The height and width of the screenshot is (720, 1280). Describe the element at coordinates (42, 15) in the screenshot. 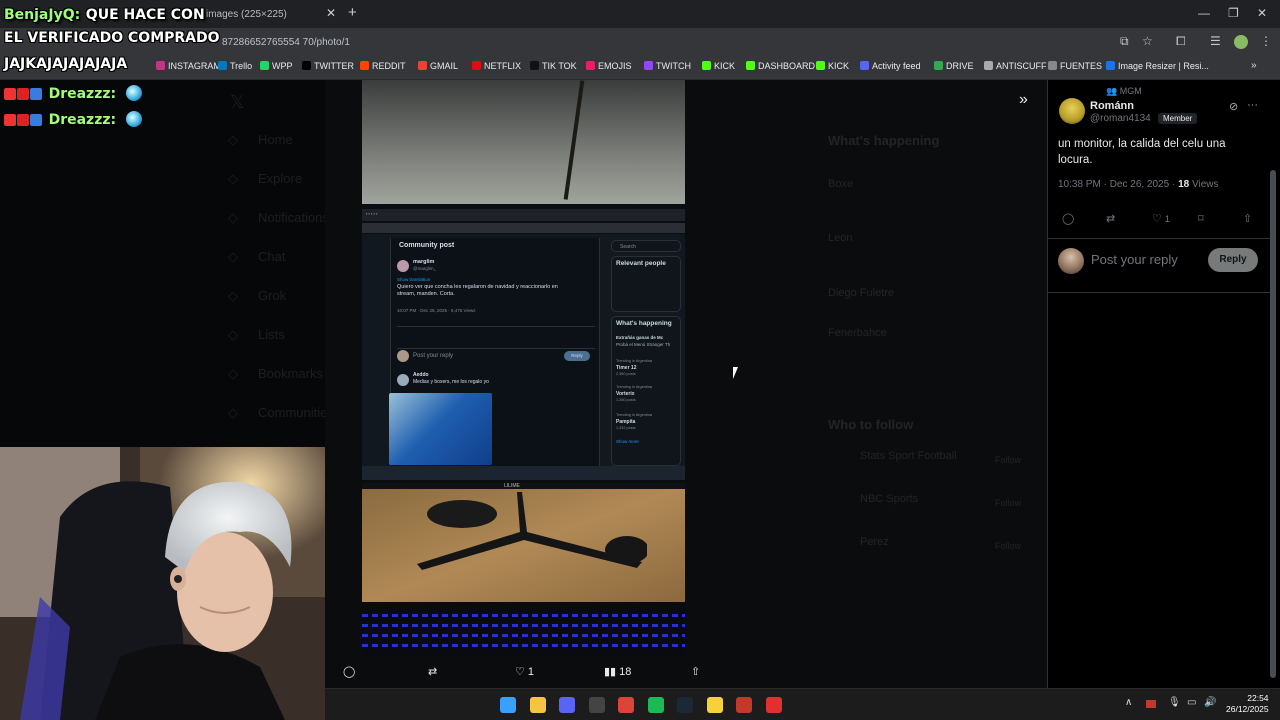

I see `chat-username: BenjaJyQ:` at that location.